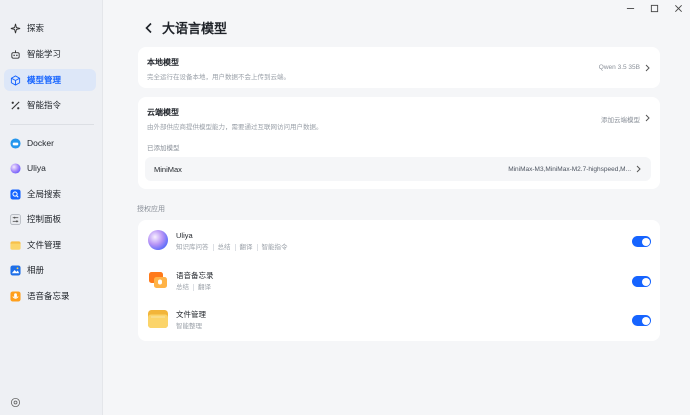 This screenshot has height=415, width=690. What do you see at coordinates (50, 28) in the screenshot?
I see `sidebar-item-explore: 探索` at bounding box center [50, 28].